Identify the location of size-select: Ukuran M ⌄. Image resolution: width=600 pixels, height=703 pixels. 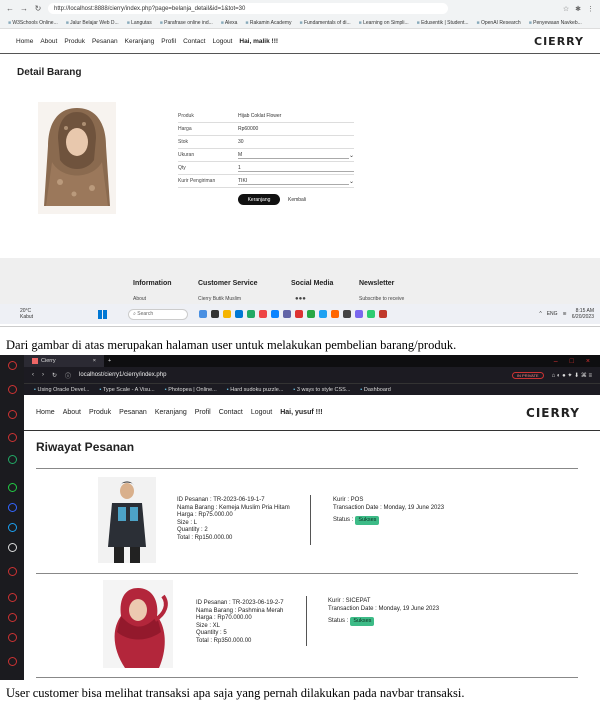
(266, 155).